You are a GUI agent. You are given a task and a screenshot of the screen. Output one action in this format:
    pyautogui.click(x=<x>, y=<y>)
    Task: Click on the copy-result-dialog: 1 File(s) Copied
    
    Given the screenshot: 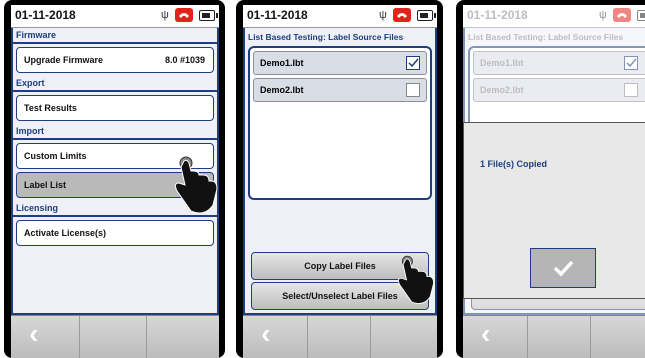 What is the action you would take?
    pyautogui.click(x=554, y=210)
    